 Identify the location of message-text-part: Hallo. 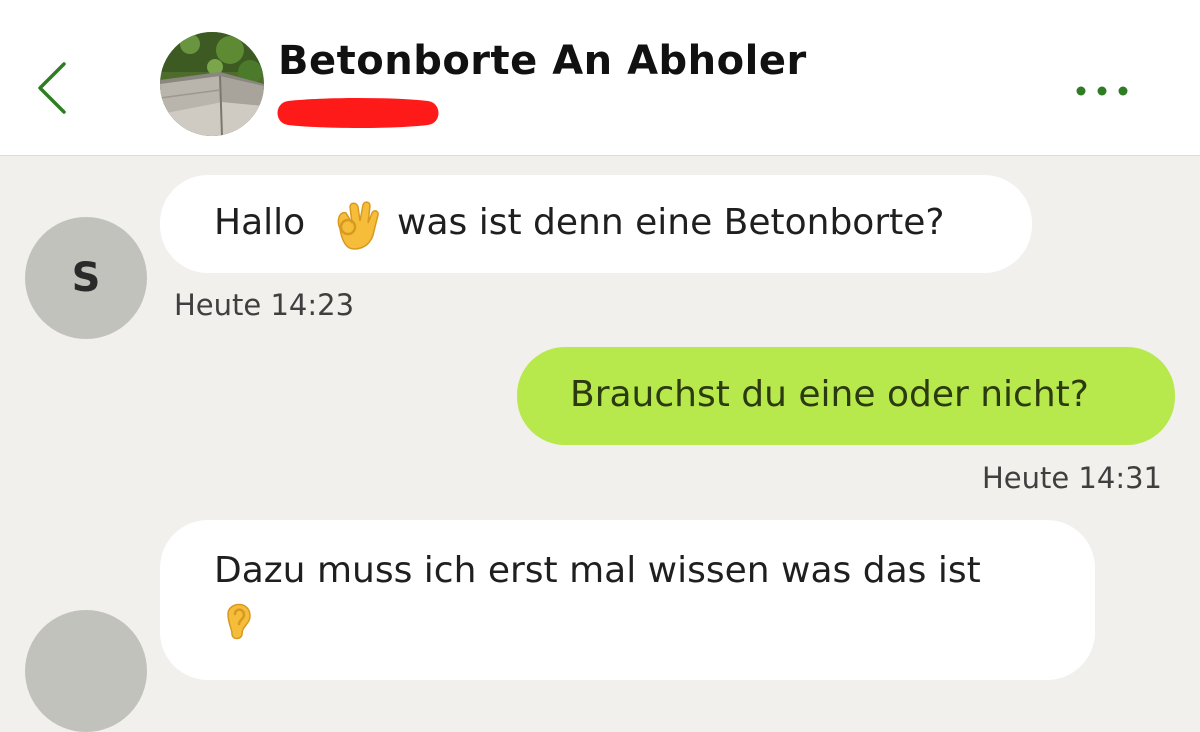
(260, 222).